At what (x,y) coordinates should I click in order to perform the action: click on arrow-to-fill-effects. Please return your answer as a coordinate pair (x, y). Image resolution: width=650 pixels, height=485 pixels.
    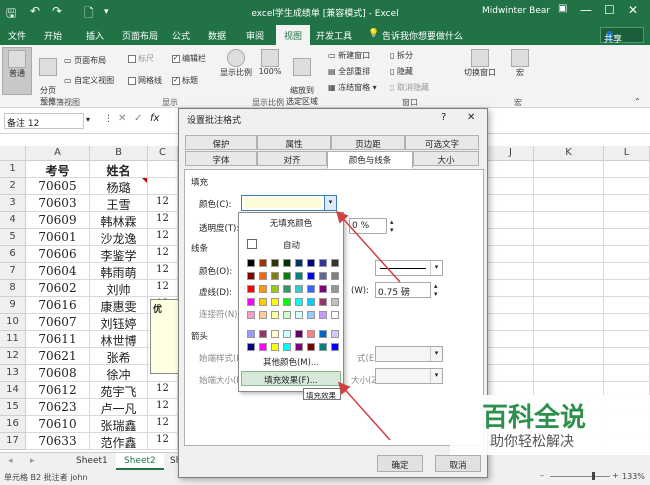
    Looking at the image, I should click on (364, 411).